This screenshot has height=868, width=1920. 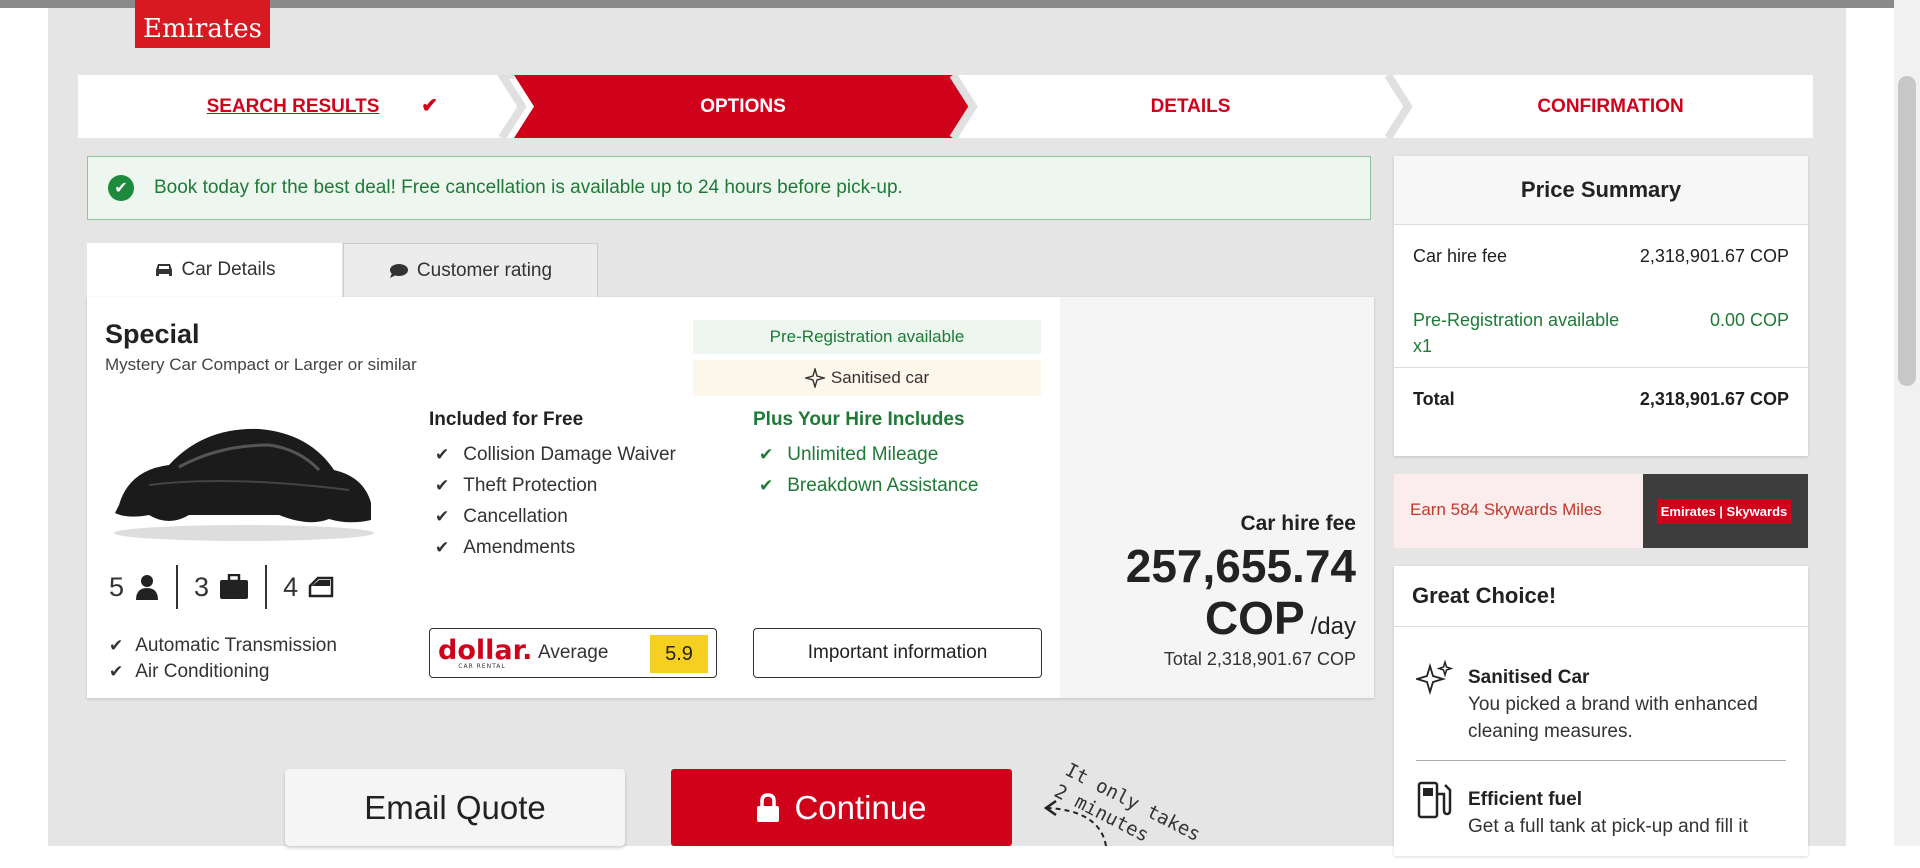 What do you see at coordinates (867, 337) in the screenshot?
I see `pre-registration-badge: Pre-Registration available` at bounding box center [867, 337].